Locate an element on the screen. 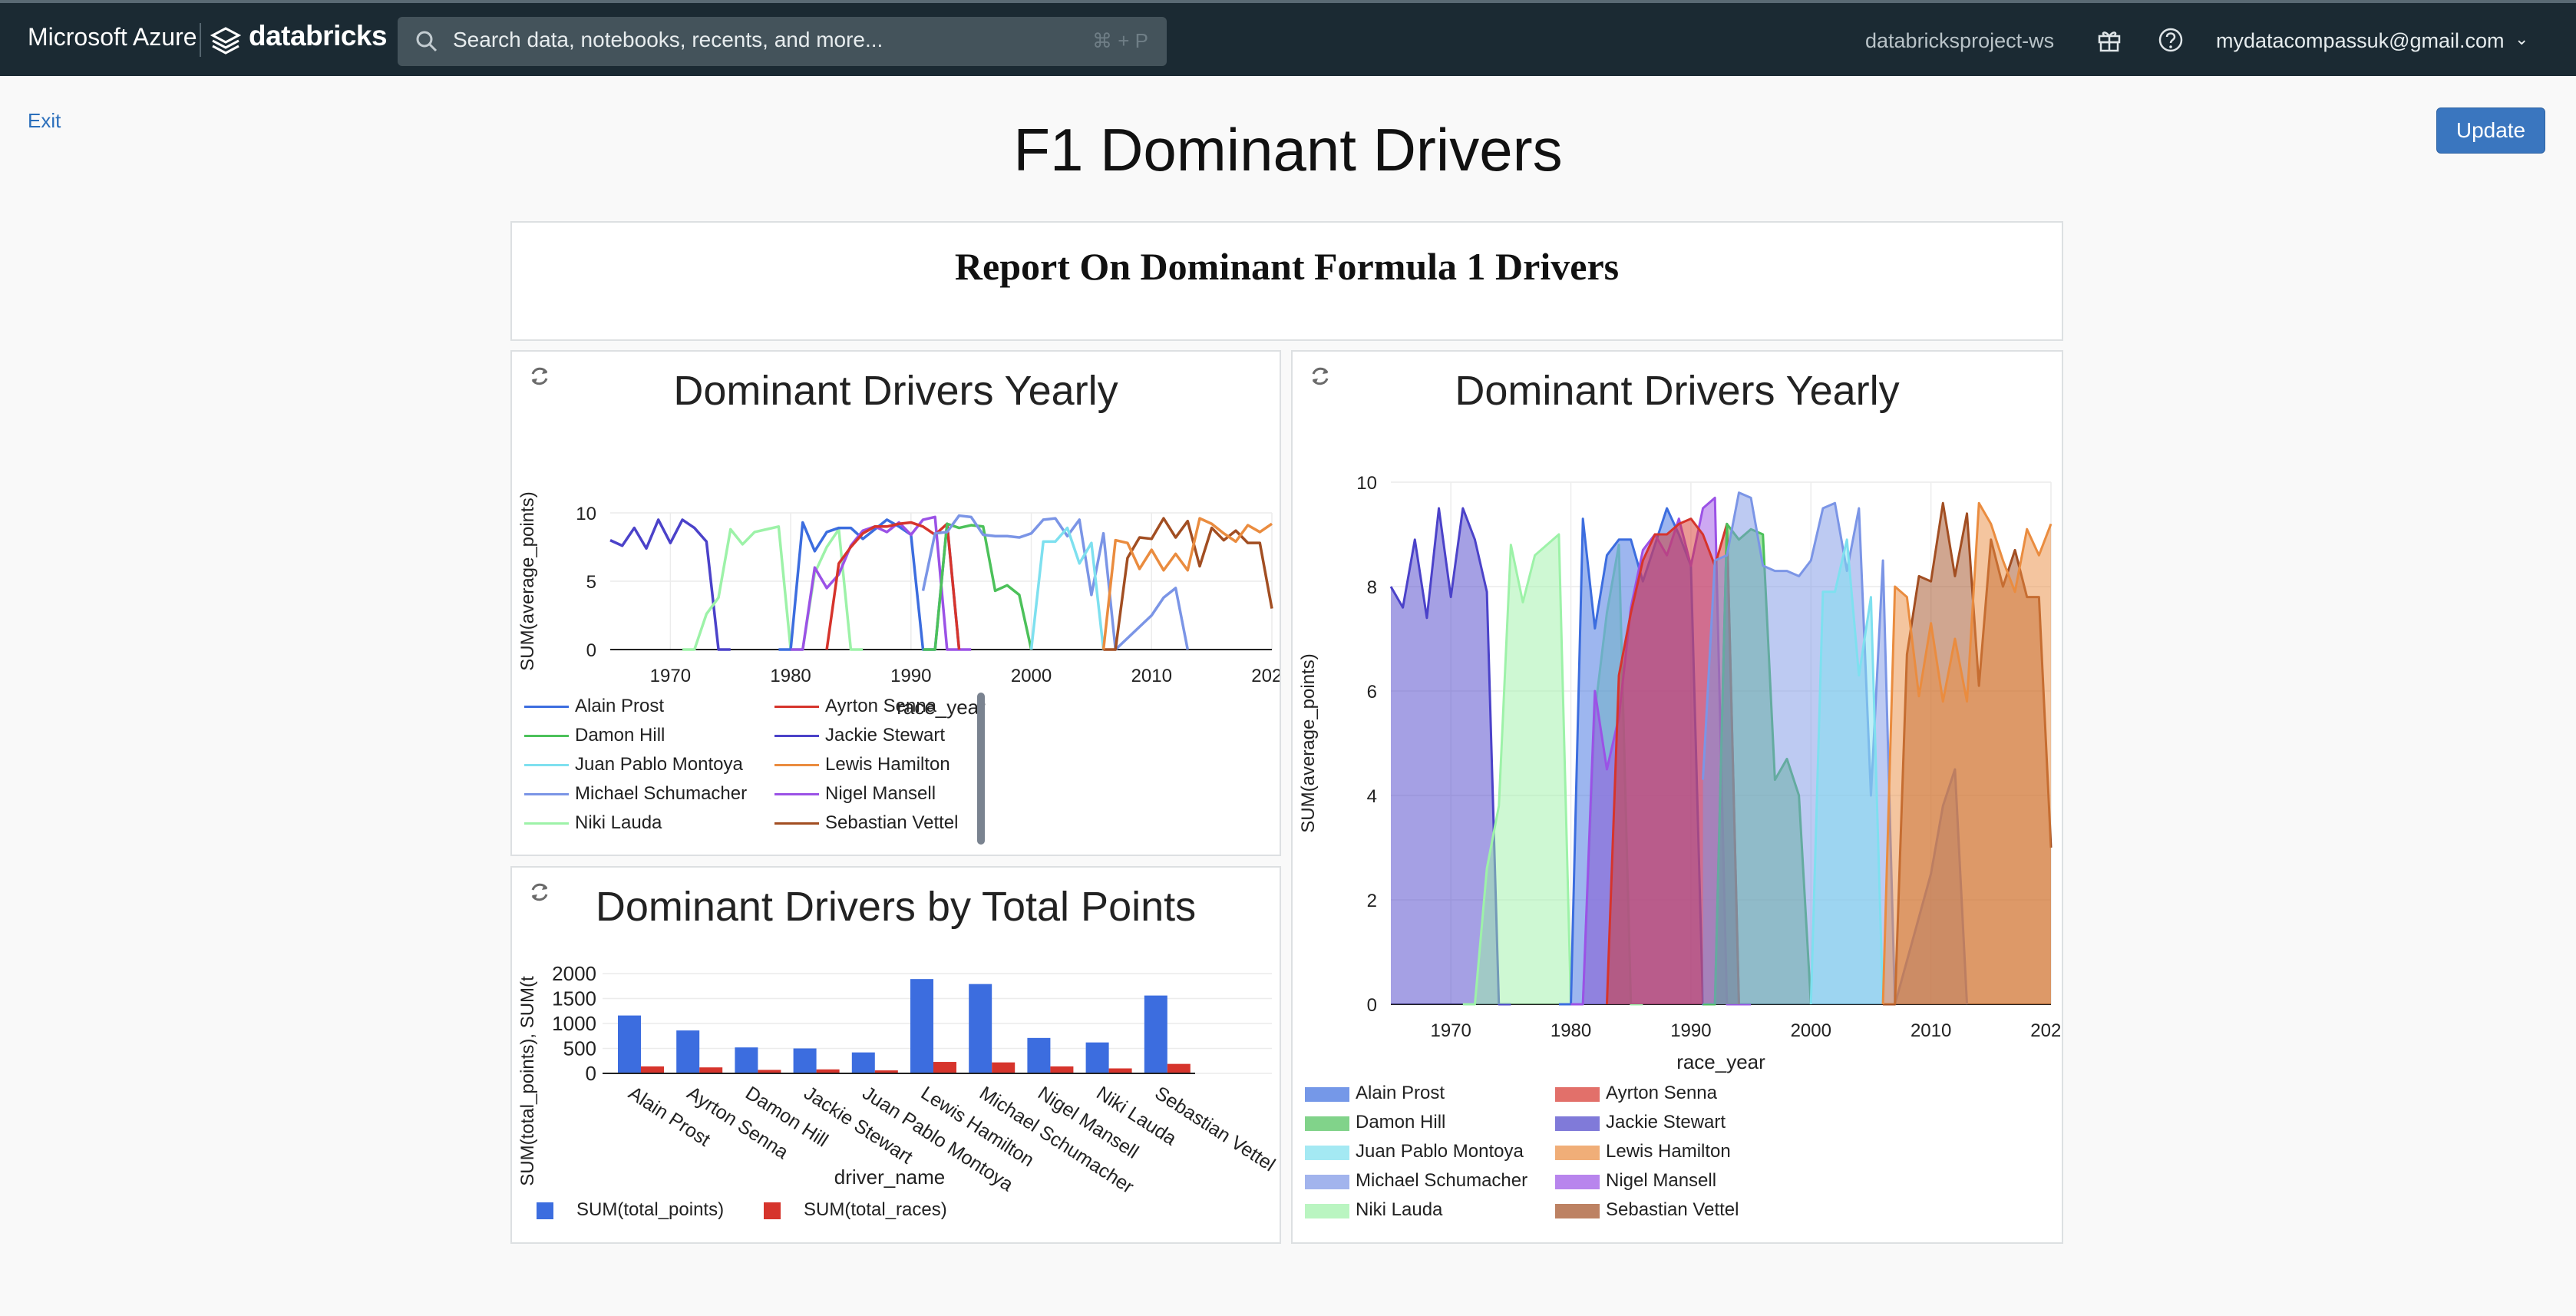  y-tick-label: 5 is located at coordinates (591, 582).